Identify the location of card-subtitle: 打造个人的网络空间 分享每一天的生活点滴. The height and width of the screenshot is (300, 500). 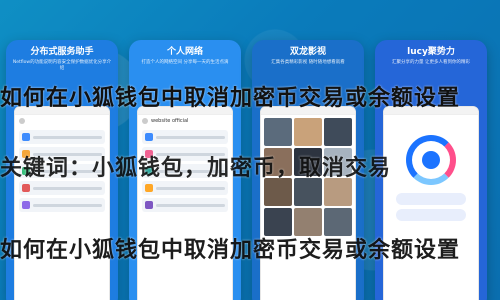
(185, 62).